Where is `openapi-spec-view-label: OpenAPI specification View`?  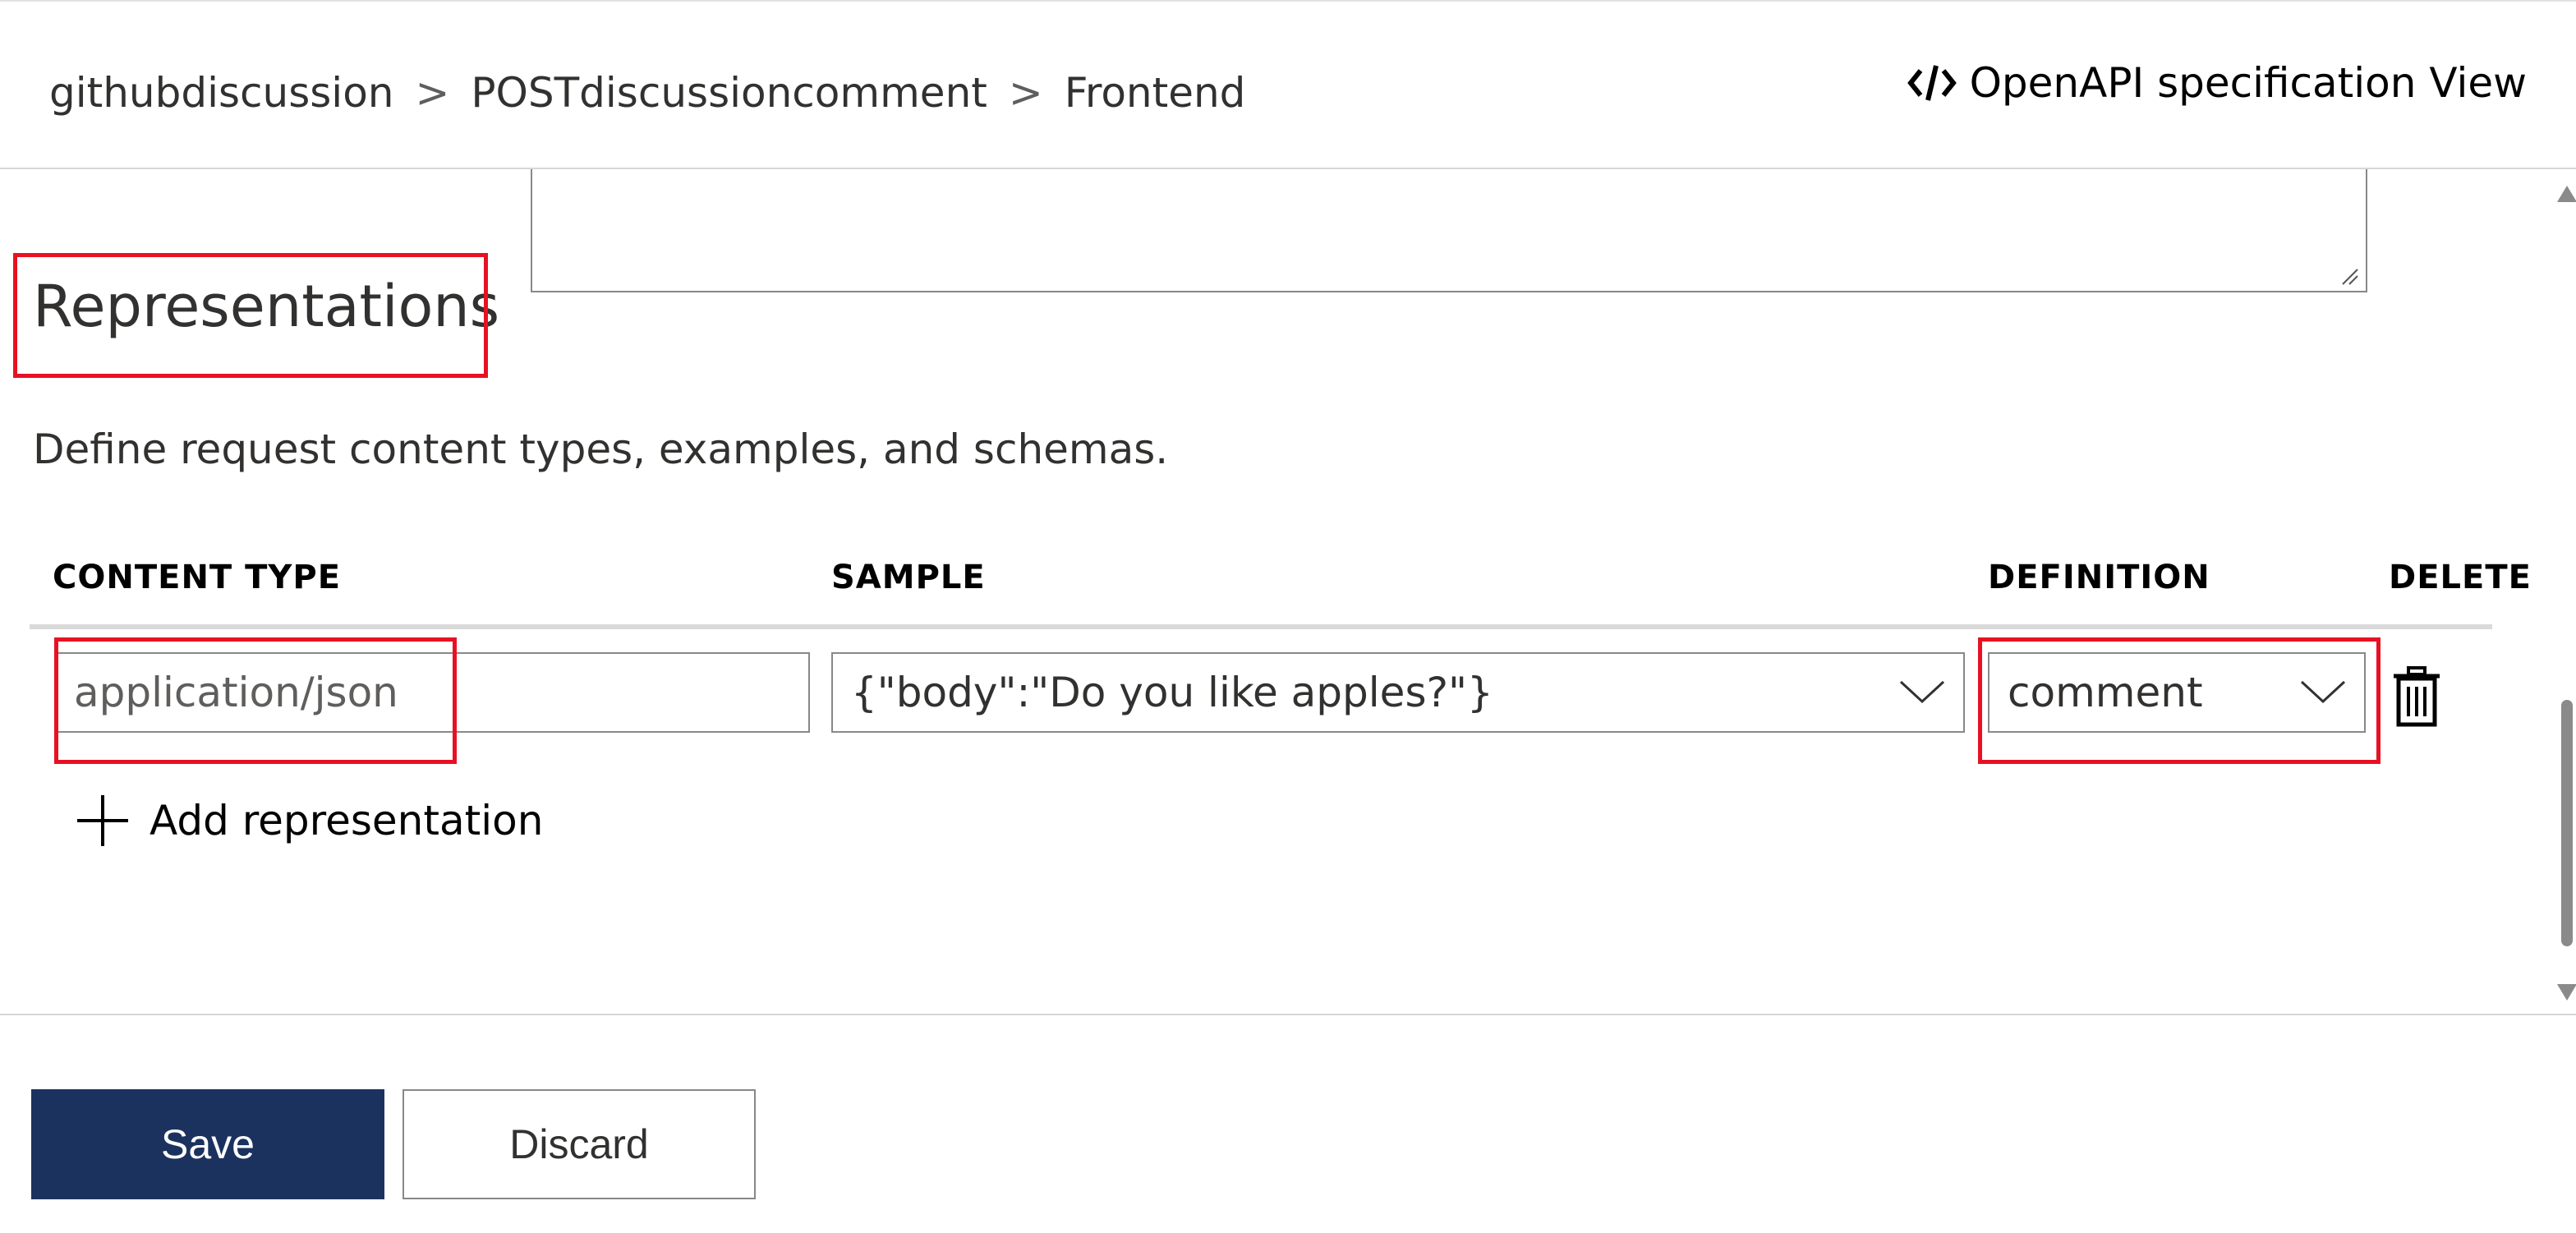 openapi-spec-view-label: OpenAPI specification View is located at coordinates (2248, 83).